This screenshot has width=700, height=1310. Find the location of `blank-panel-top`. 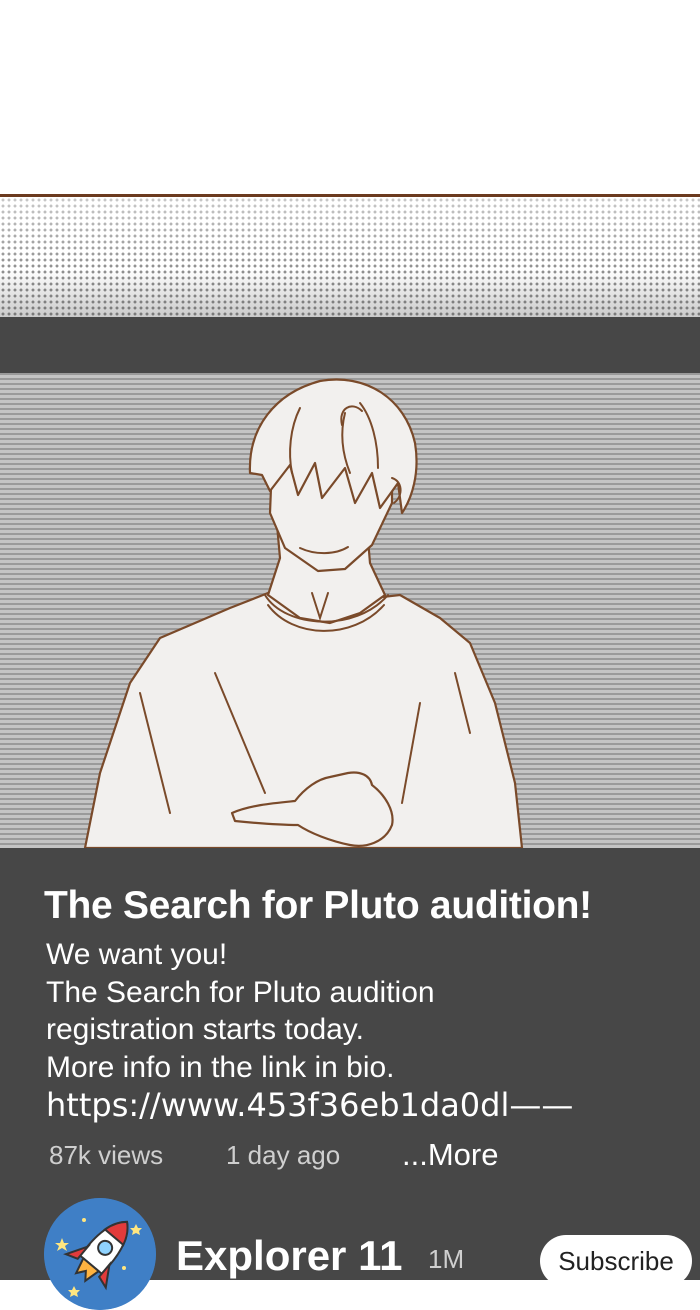

blank-panel-top is located at coordinates (350, 98).